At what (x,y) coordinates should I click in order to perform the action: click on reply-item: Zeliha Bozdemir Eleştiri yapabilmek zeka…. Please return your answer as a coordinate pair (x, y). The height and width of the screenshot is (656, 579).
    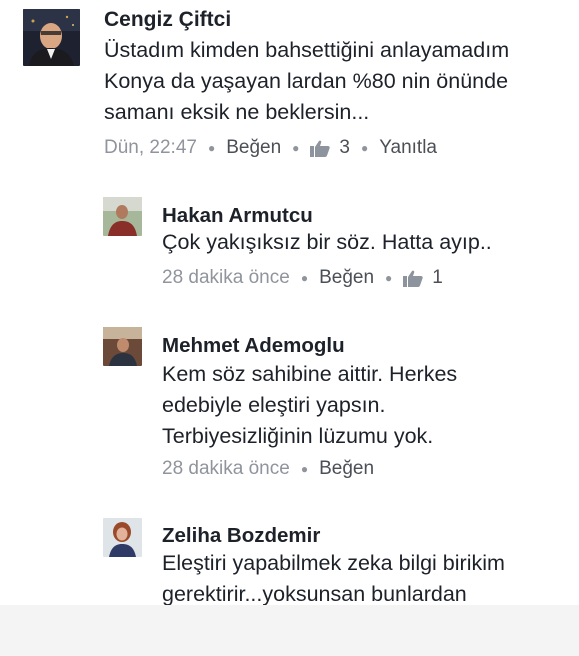
    Looking at the image, I should click on (289, 557).